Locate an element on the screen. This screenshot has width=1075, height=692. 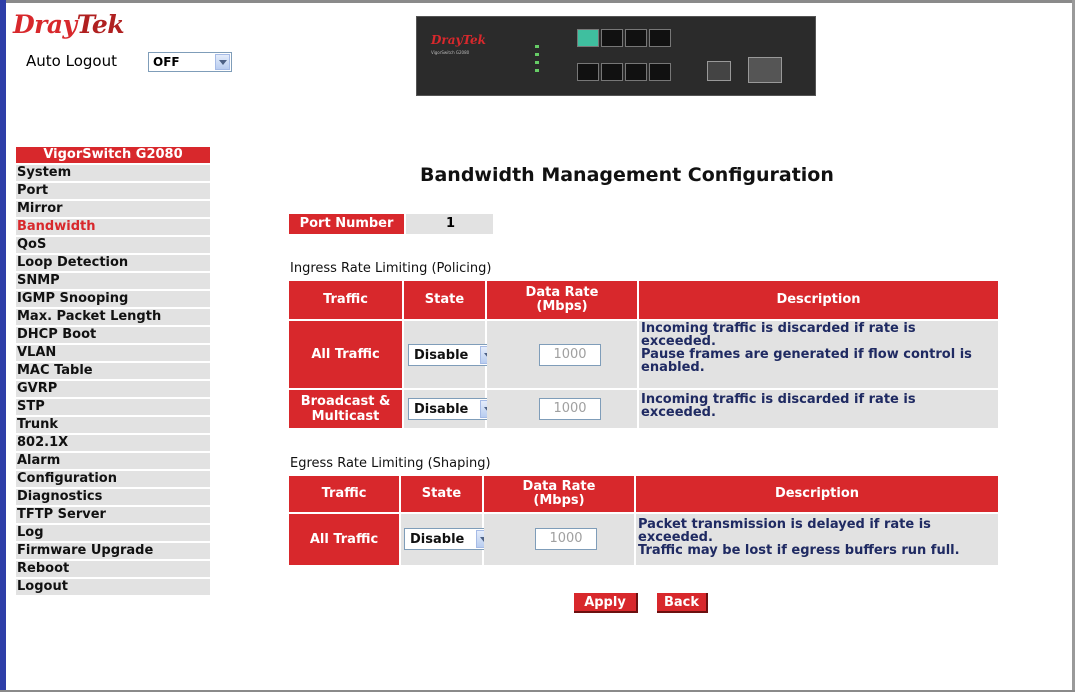
sfp-slot-icon is located at coordinates (719, 71).